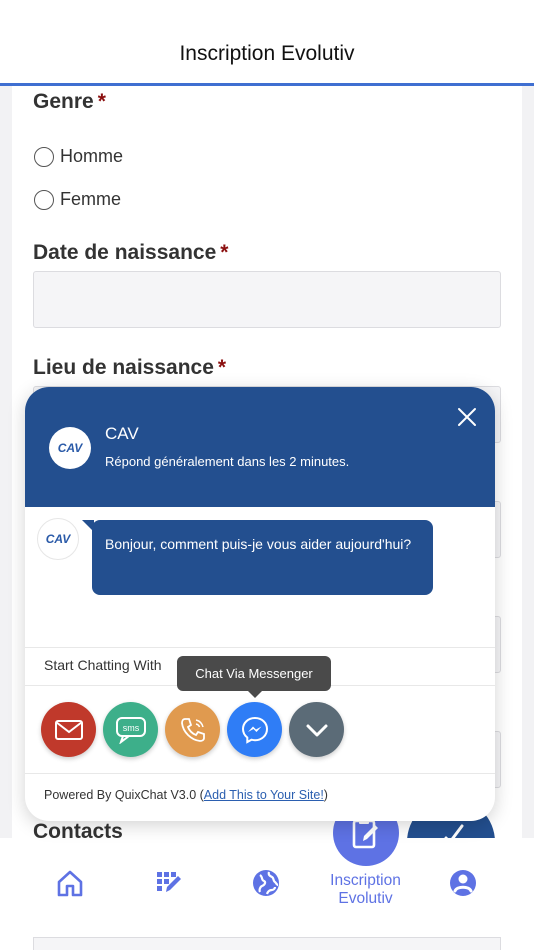 This screenshot has width=534, height=950. Describe the element at coordinates (169, 883) in the screenshot. I see `edit-grid-icon` at that location.